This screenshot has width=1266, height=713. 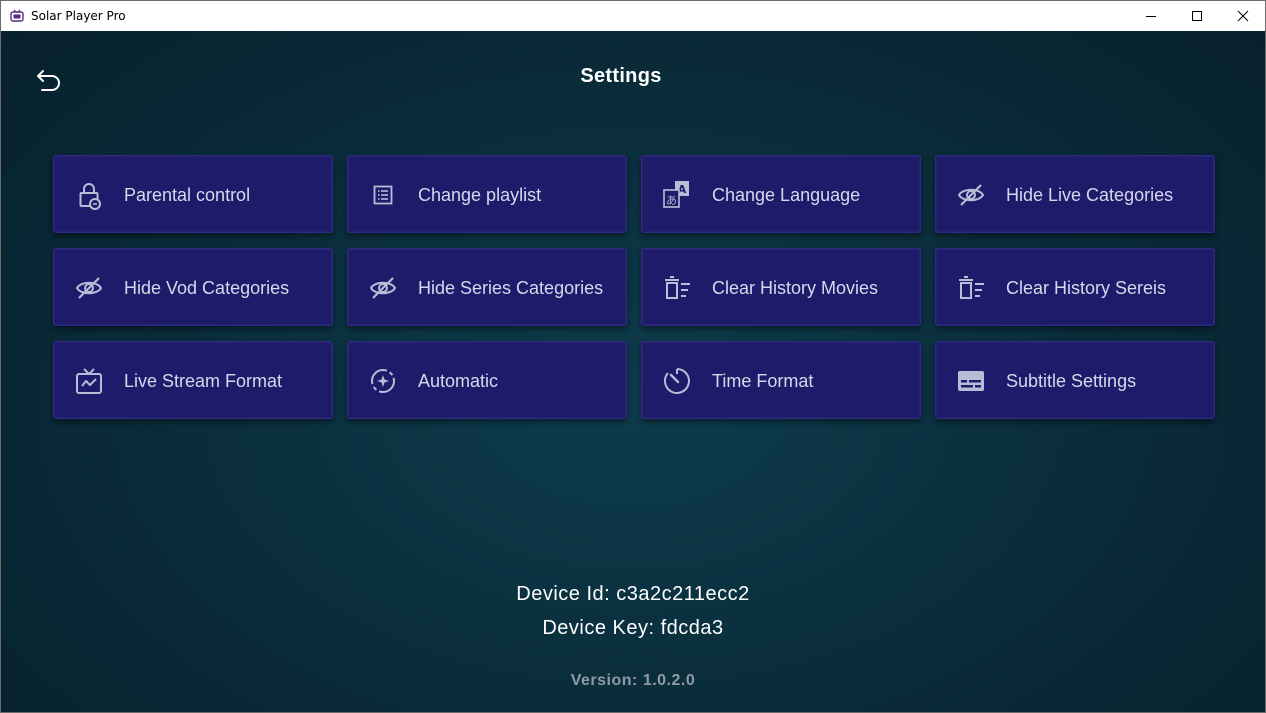 I want to click on app-version: Version: 1.0.2.0, so click(x=633, y=680).